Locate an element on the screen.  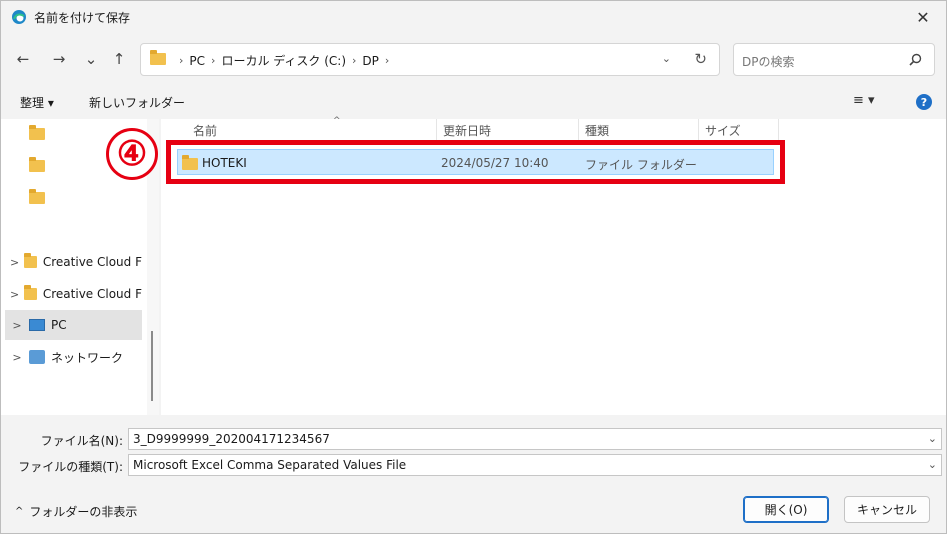
up-arrow-icon: ↑ is located at coordinates (119, 59).